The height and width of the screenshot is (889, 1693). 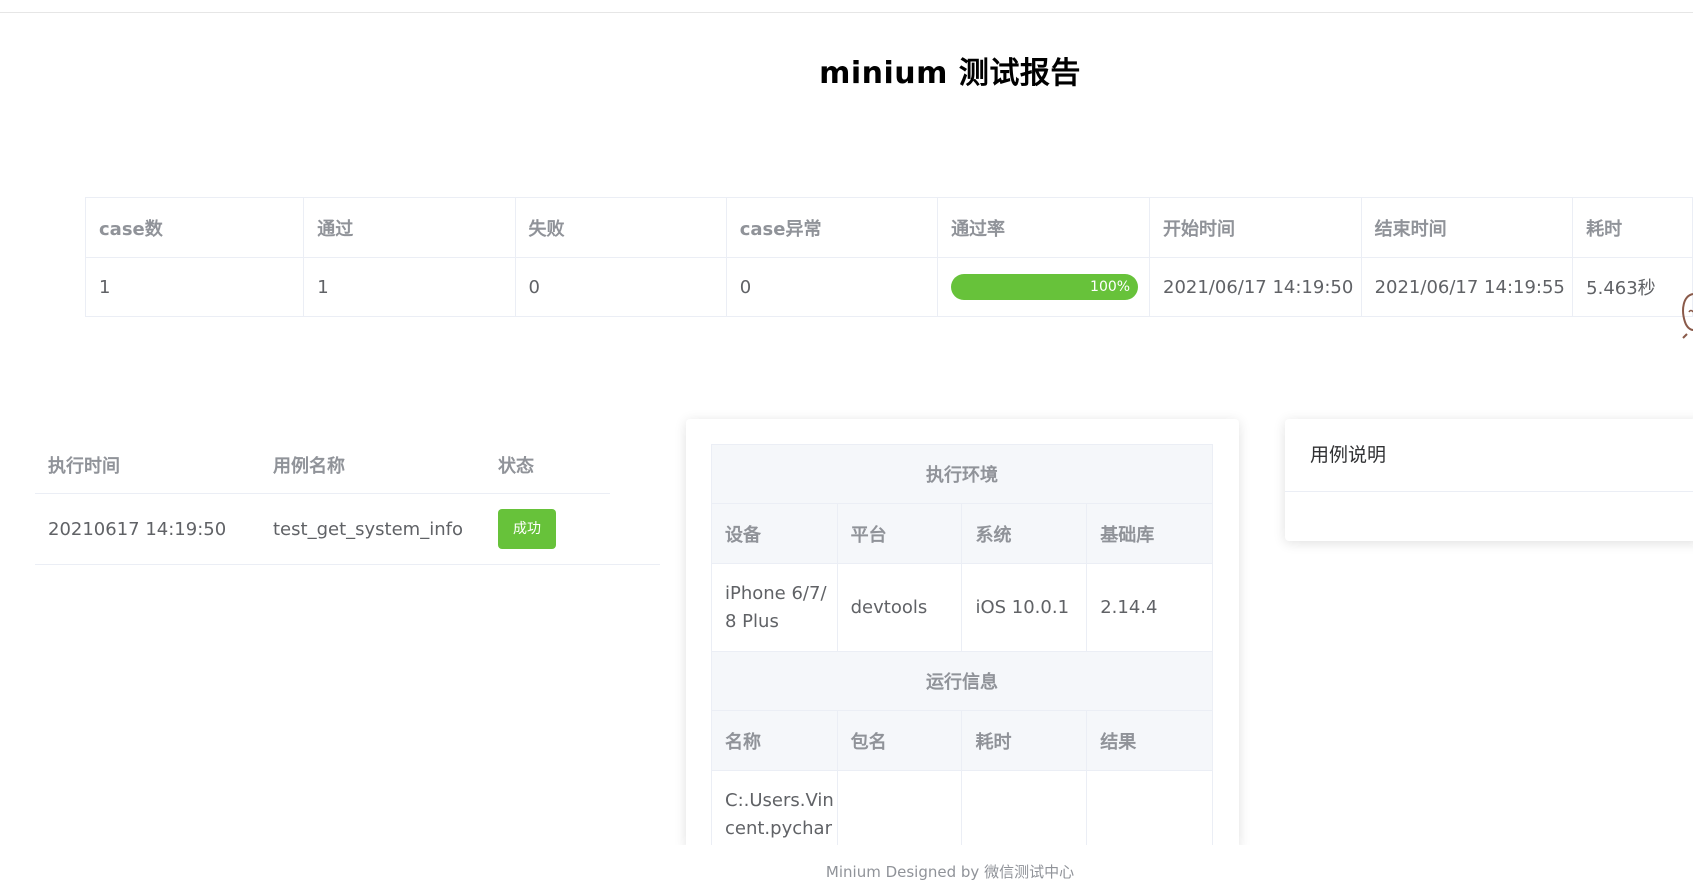 I want to click on case-list-header: 执行时间 用例名称 状态, so click(x=322, y=465).